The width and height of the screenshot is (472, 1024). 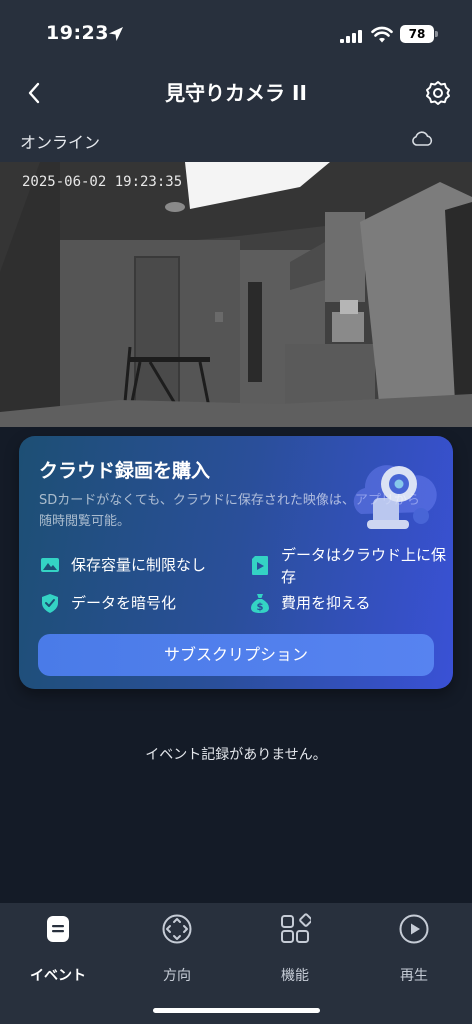 I want to click on image-icon, so click(x=50, y=565).